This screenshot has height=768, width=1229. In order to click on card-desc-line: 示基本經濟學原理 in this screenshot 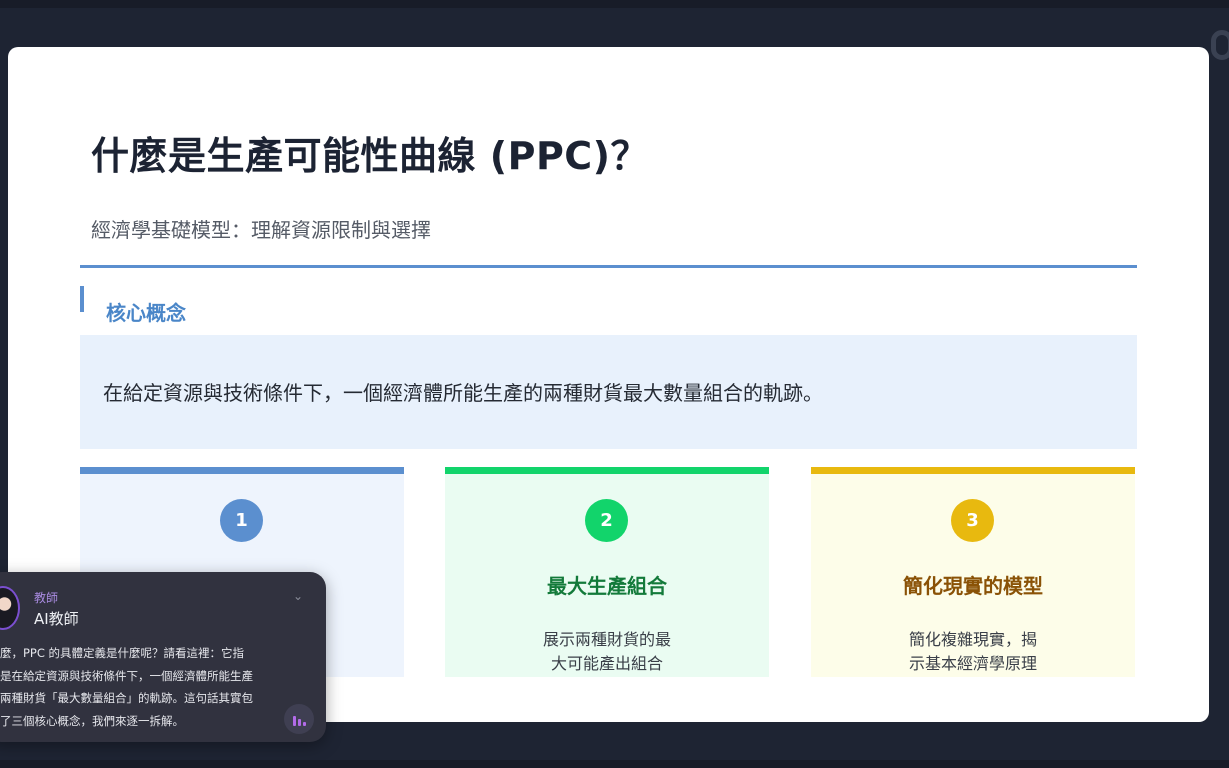, I will do `click(972, 663)`.